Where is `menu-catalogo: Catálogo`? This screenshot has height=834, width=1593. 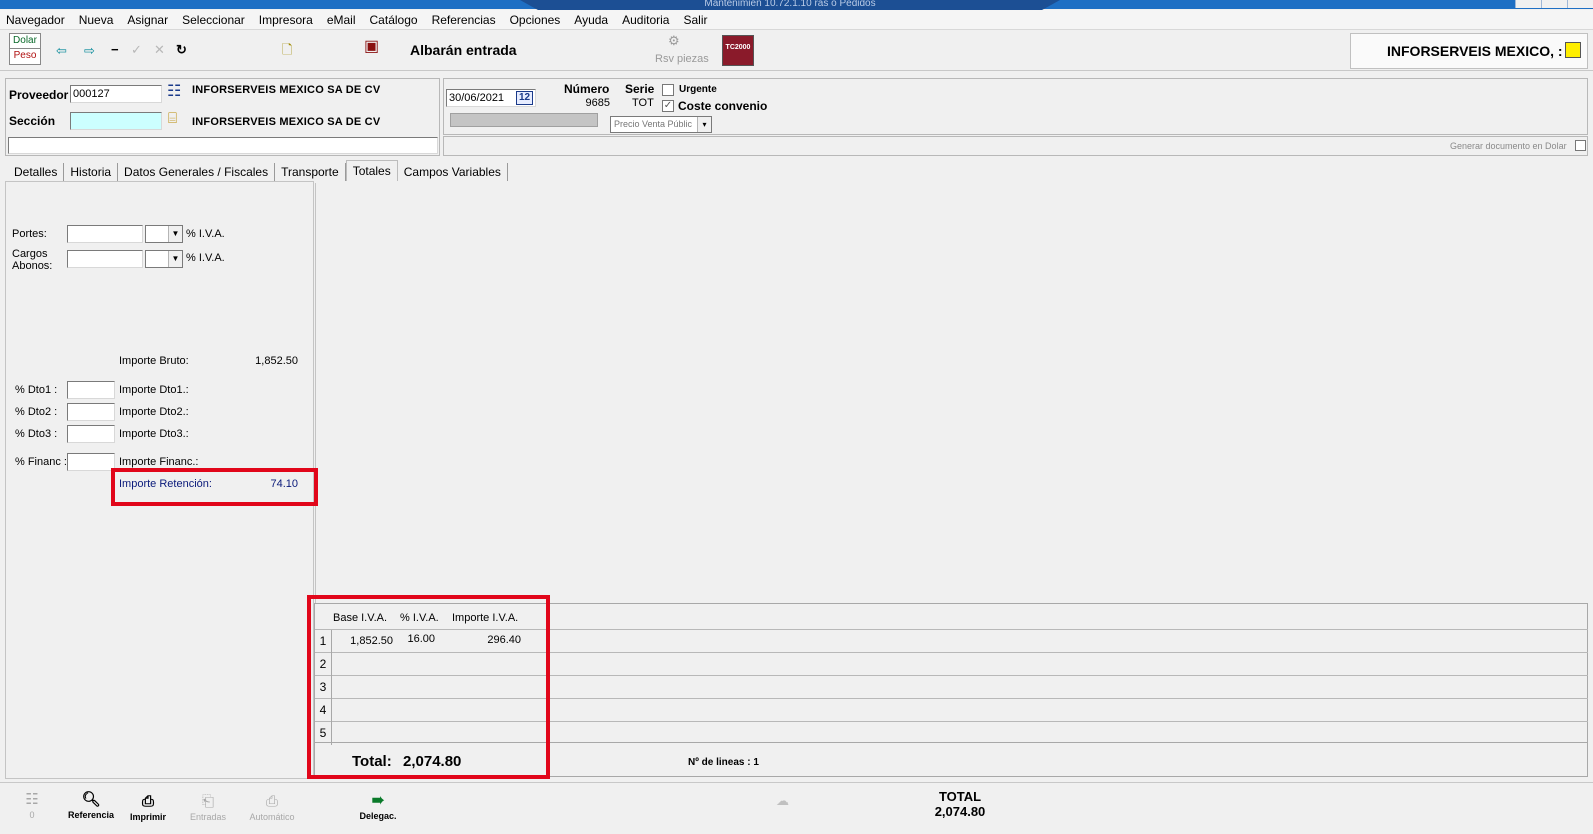
menu-catalogo: Catálogo is located at coordinates (394, 20).